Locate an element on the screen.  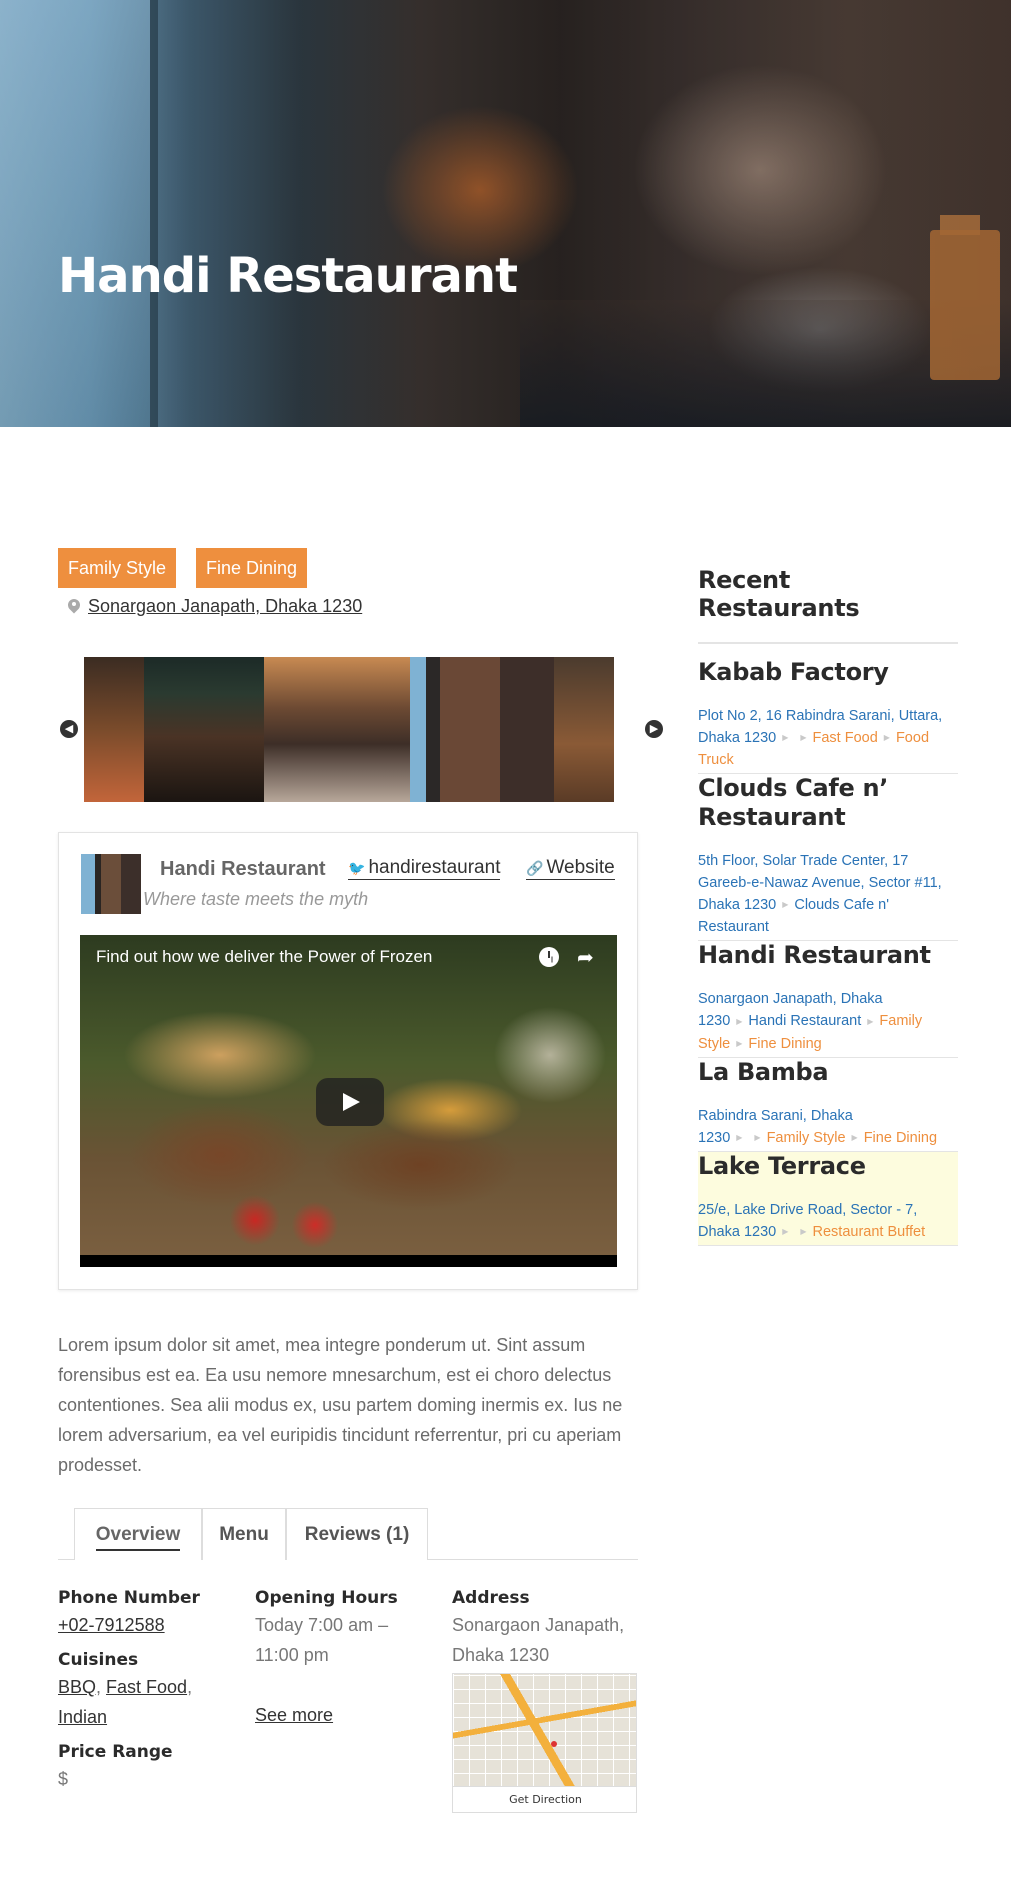
recent-restaurant-tag: Family Style is located at coordinates (806, 1138).